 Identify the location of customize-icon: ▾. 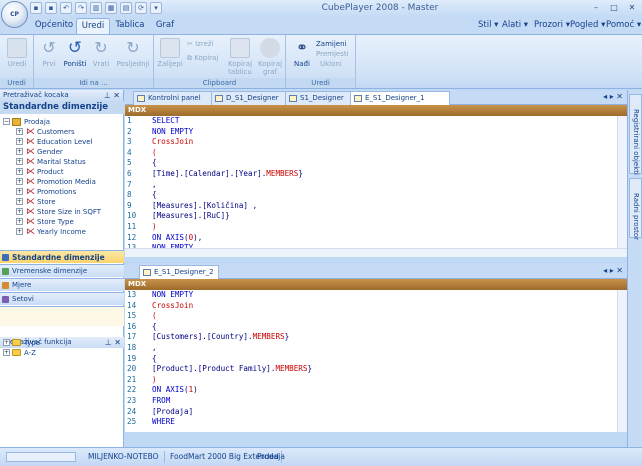
(156, 8).